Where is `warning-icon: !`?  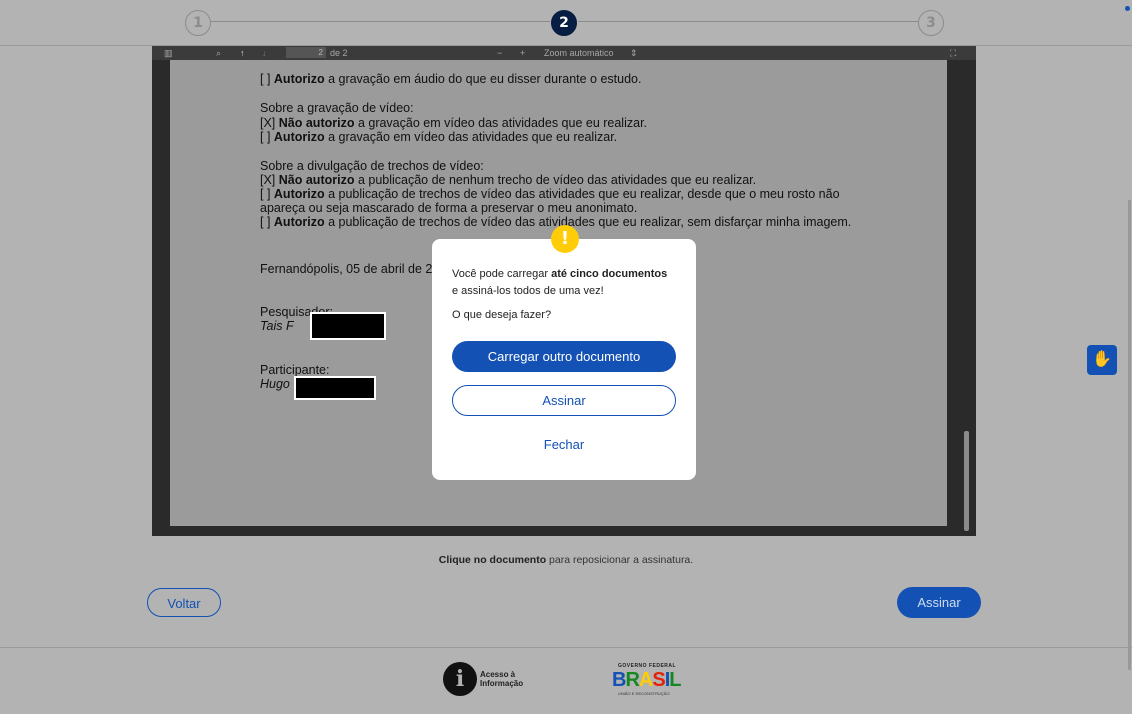
warning-icon: ! is located at coordinates (565, 239).